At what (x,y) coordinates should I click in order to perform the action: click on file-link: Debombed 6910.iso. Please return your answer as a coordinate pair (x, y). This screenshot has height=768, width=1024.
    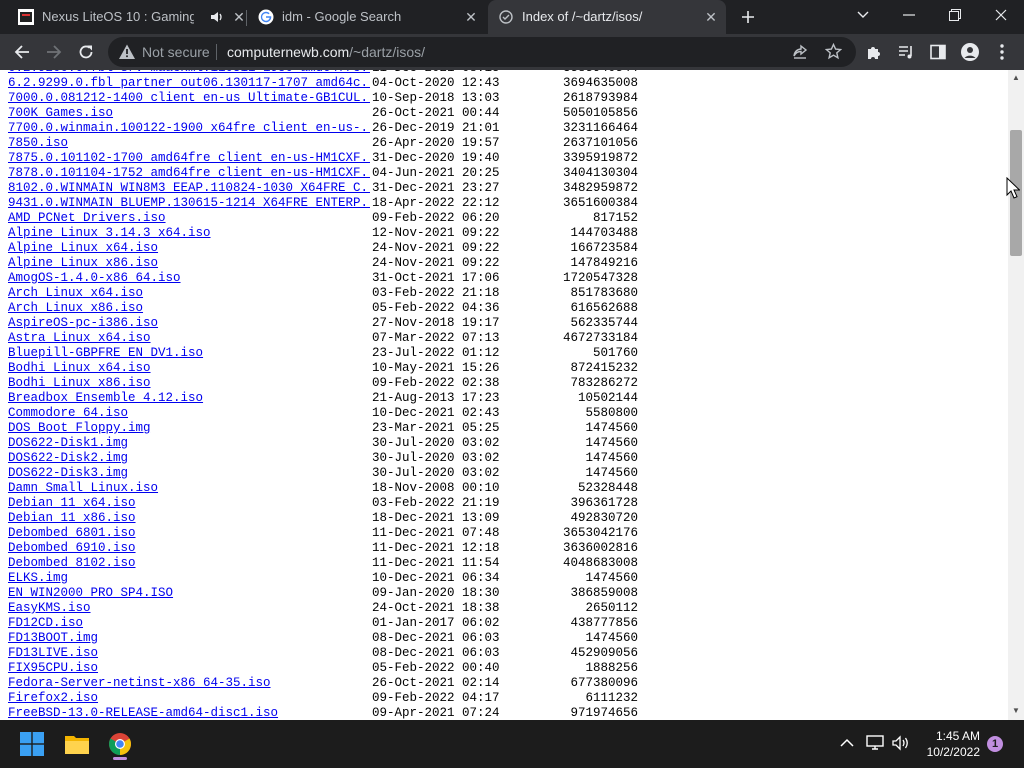
    Looking at the image, I should click on (189, 548).